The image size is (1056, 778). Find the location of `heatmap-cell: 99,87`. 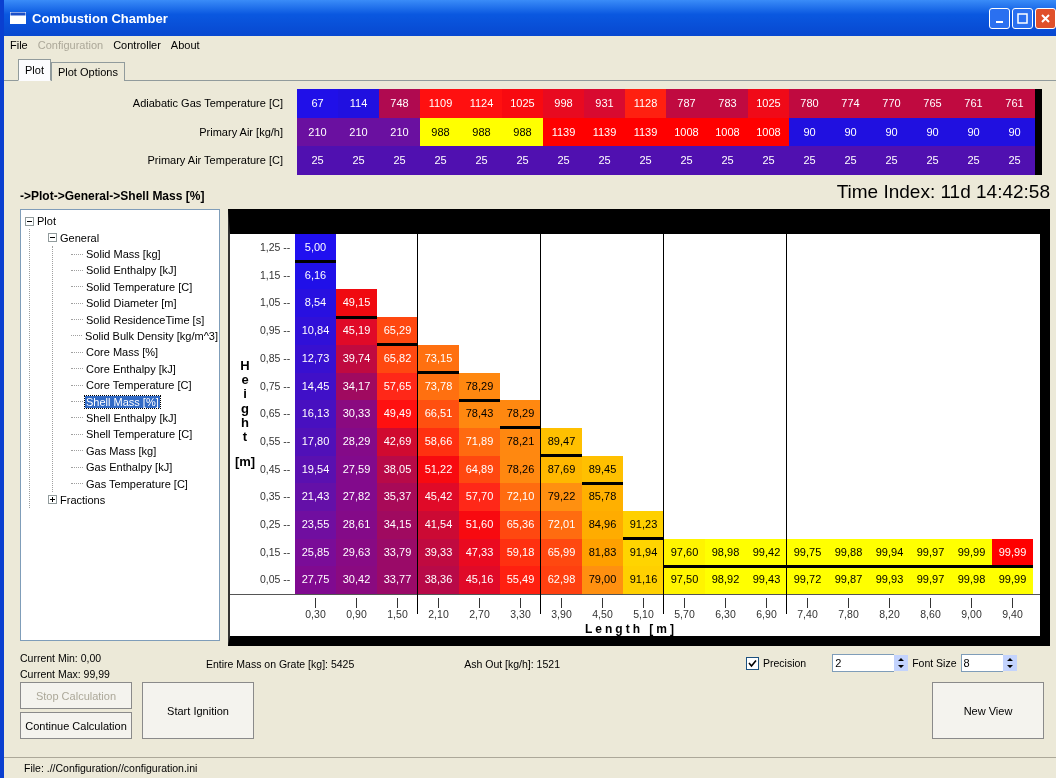

heatmap-cell: 99,87 is located at coordinates (848, 580).